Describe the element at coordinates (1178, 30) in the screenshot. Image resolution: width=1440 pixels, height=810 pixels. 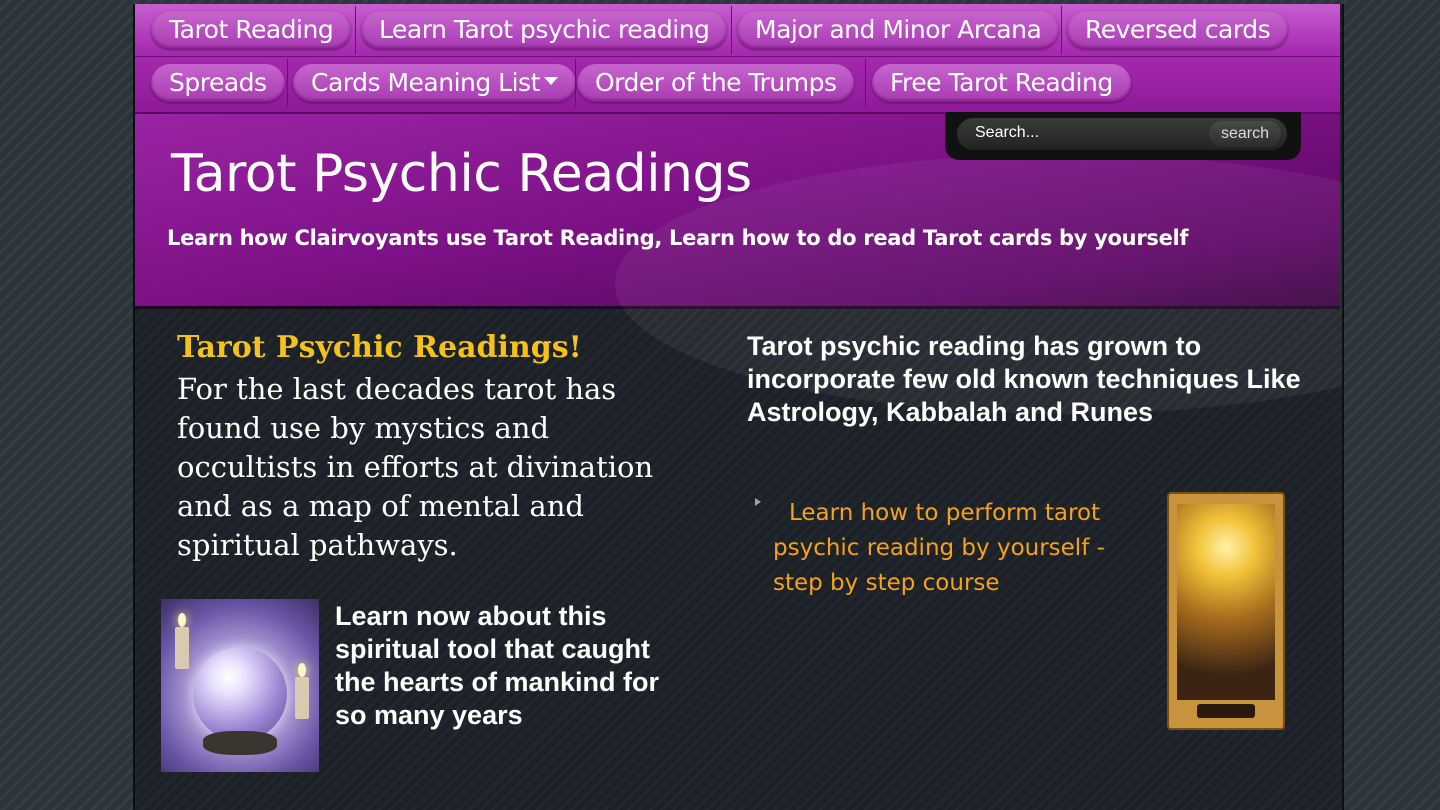
I see `nav-item-reversed-cards: Reversed cards` at that location.